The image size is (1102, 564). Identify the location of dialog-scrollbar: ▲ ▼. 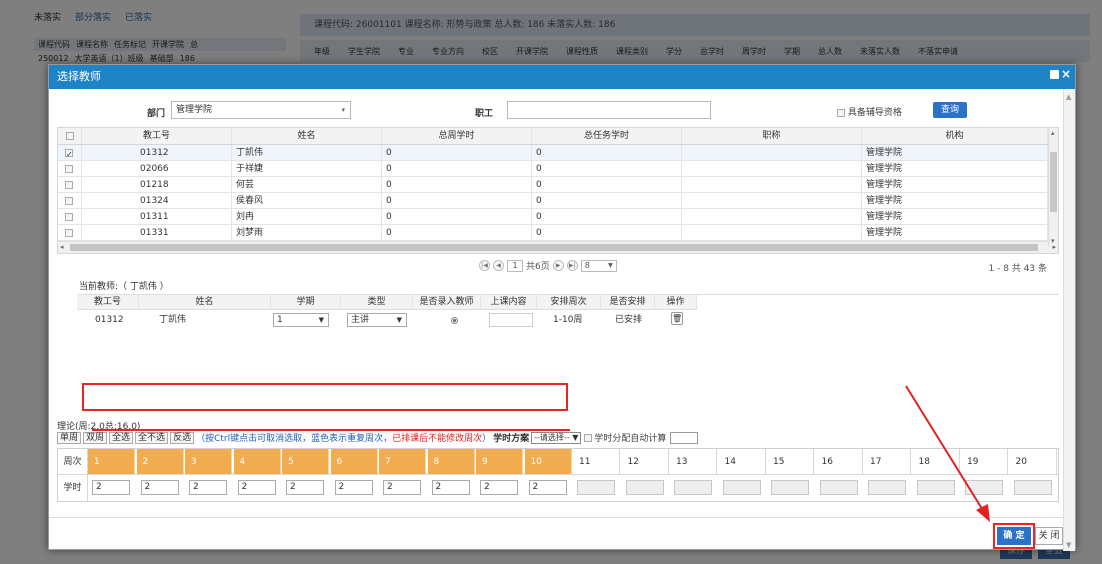
(1069, 320).